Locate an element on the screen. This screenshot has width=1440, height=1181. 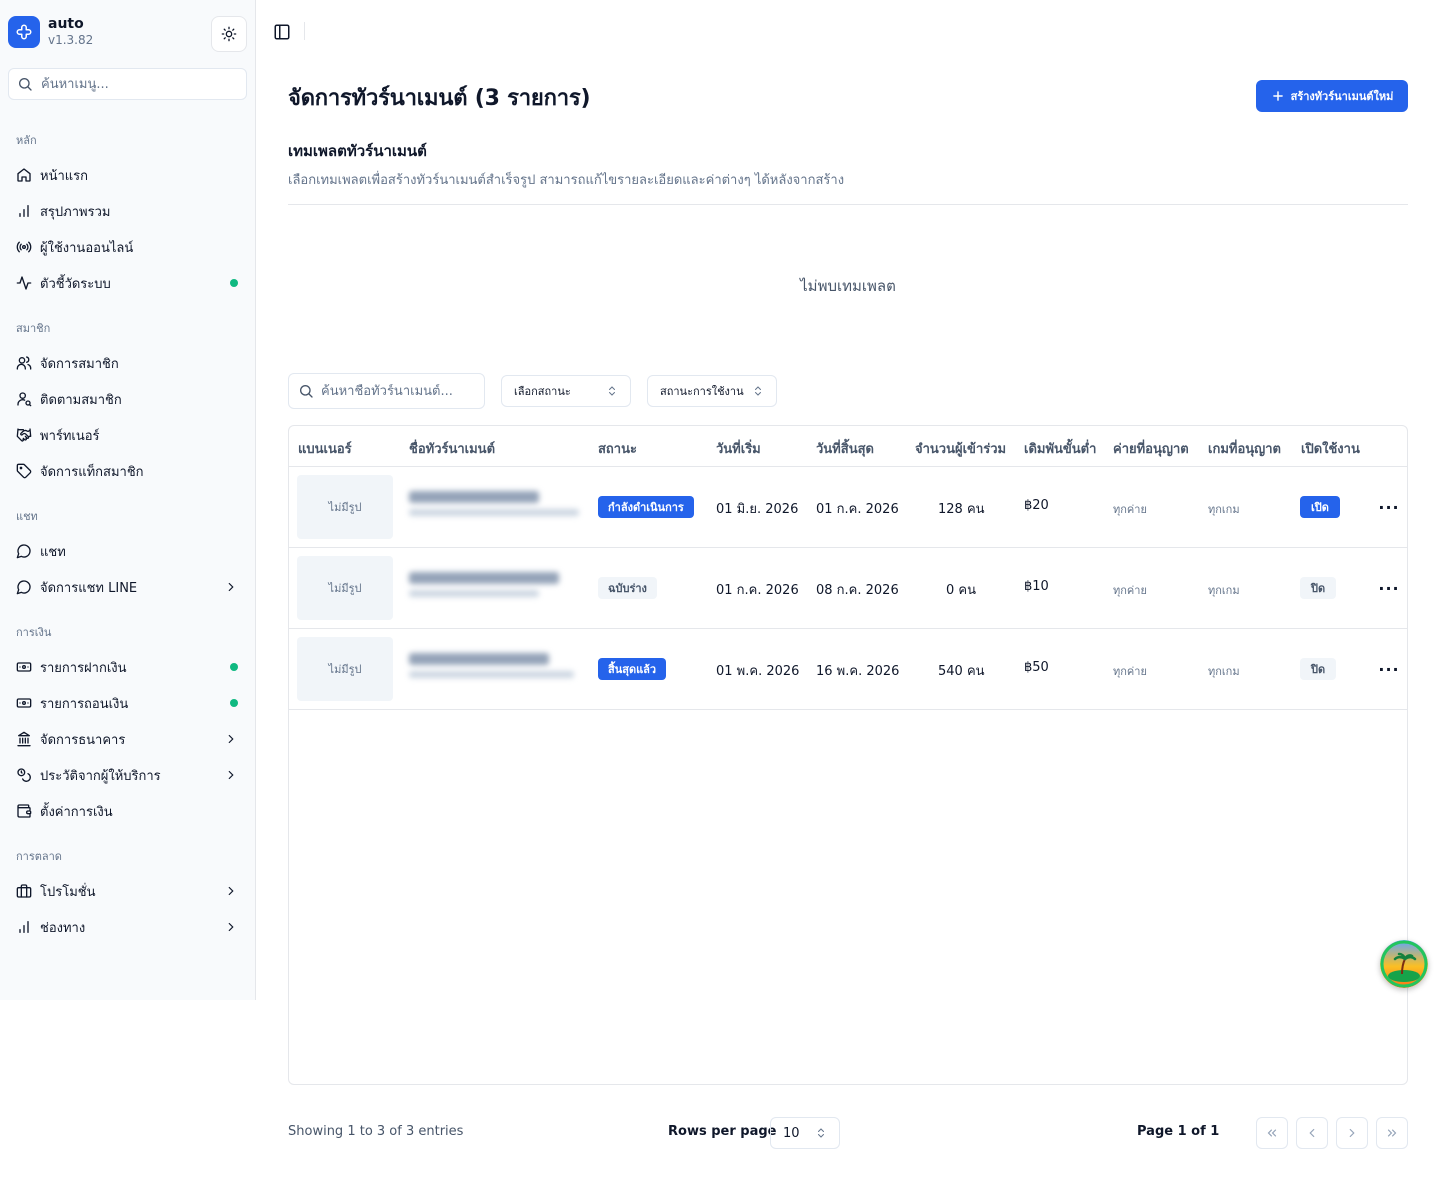
start-date: 01 ก.ค. 2026 is located at coordinates (757, 590).